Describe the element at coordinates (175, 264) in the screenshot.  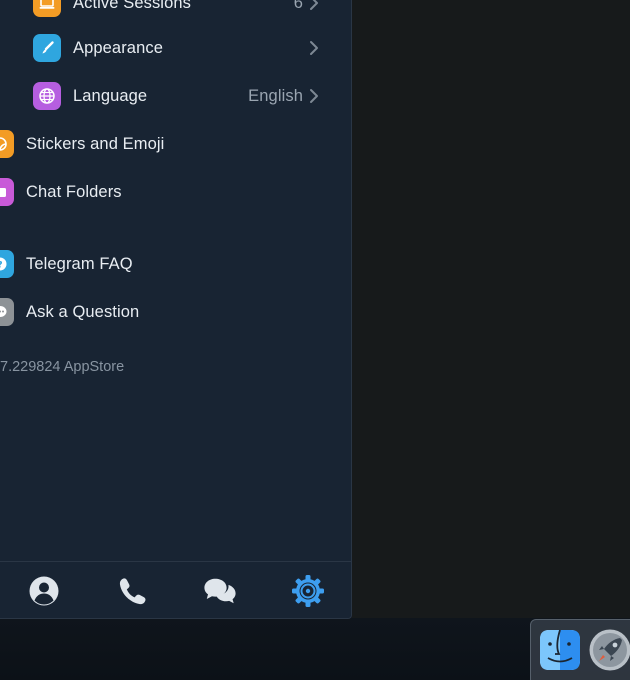
I see `settings-item-faq: ? Telegram FAQ` at that location.